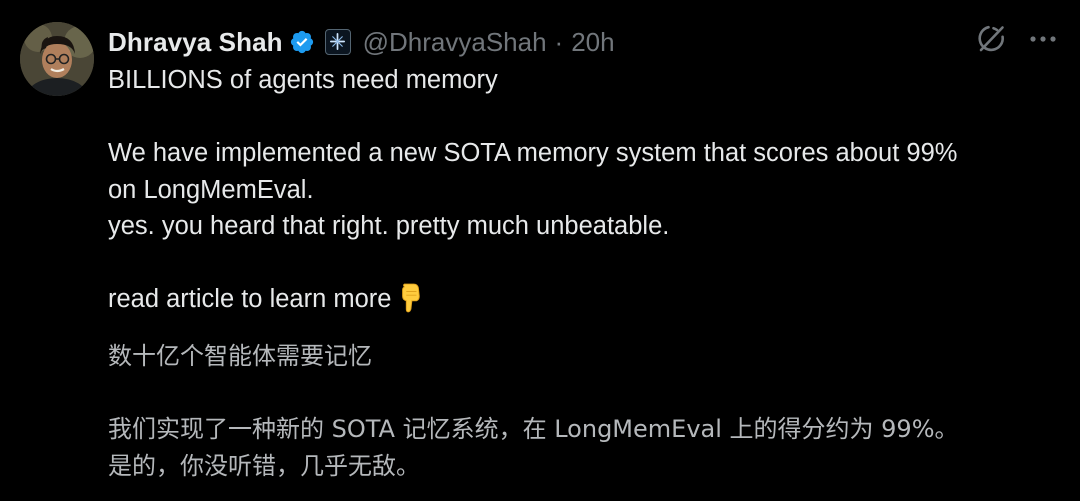  I want to click on verified-badge-icon, so click(302, 42).